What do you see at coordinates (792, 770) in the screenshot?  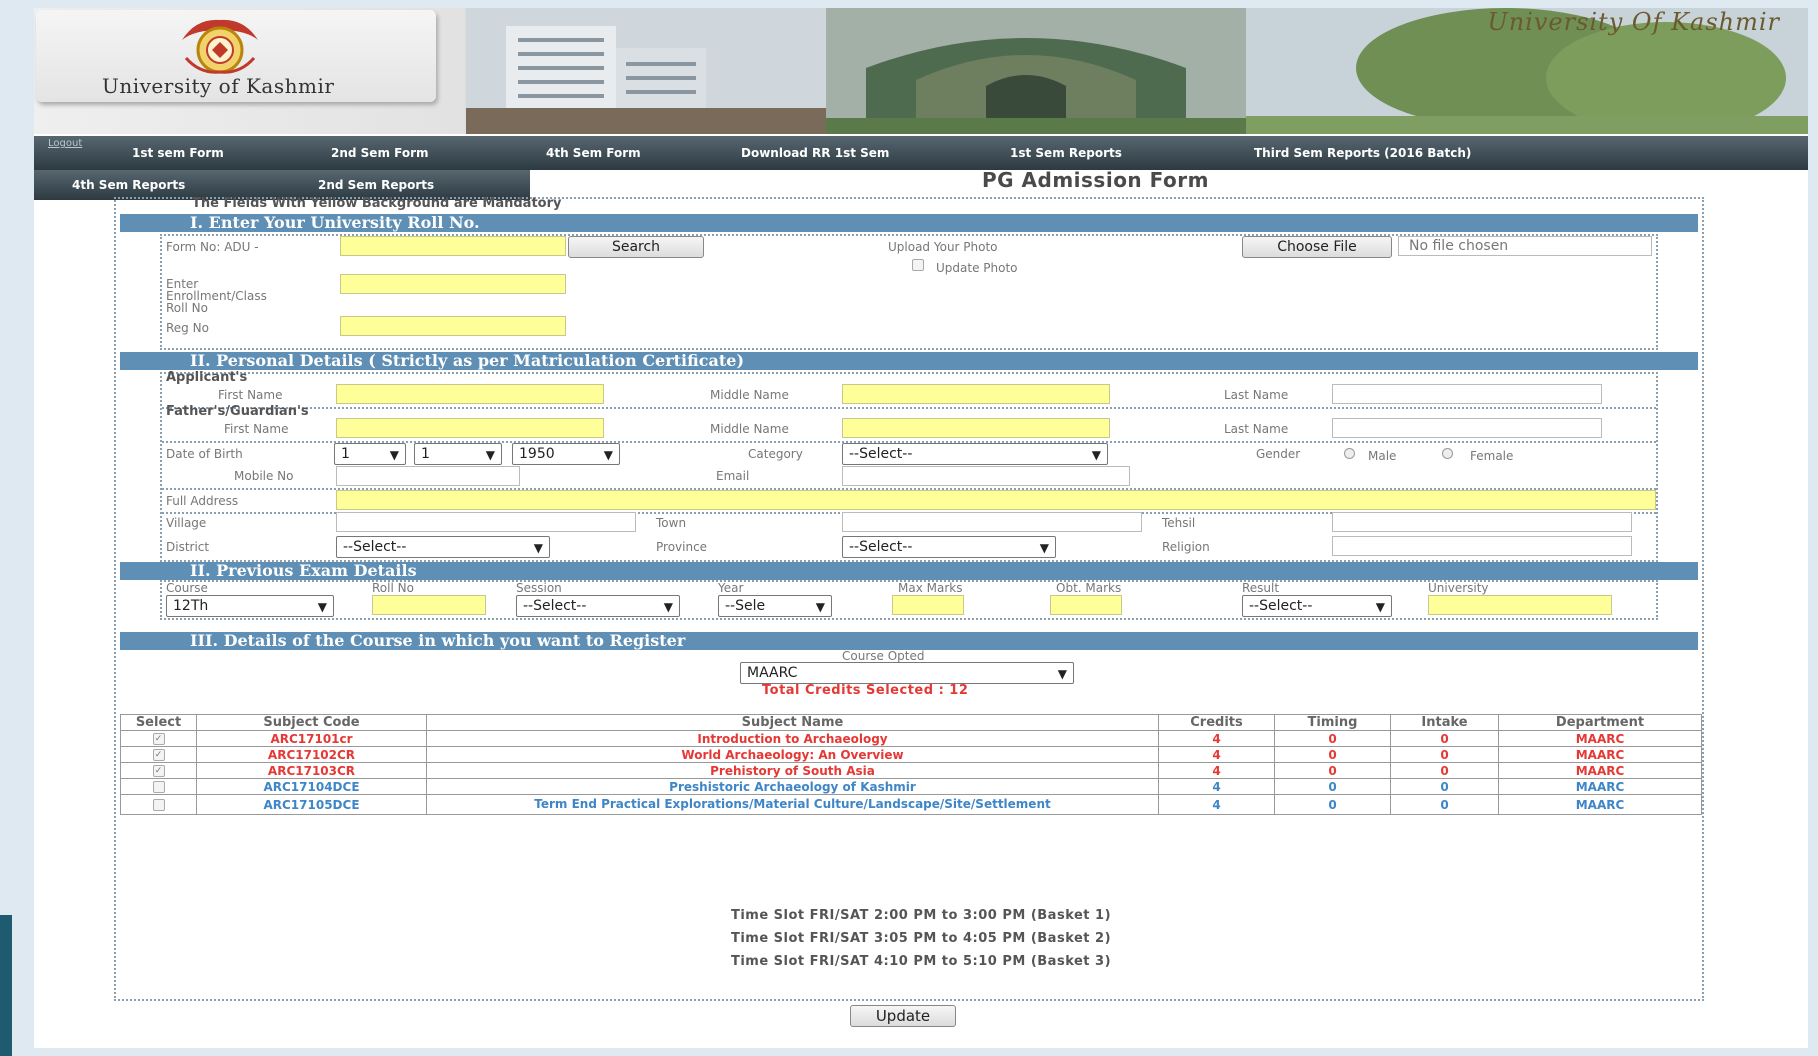 I see `subject-name: Prehistory of South Asia` at bounding box center [792, 770].